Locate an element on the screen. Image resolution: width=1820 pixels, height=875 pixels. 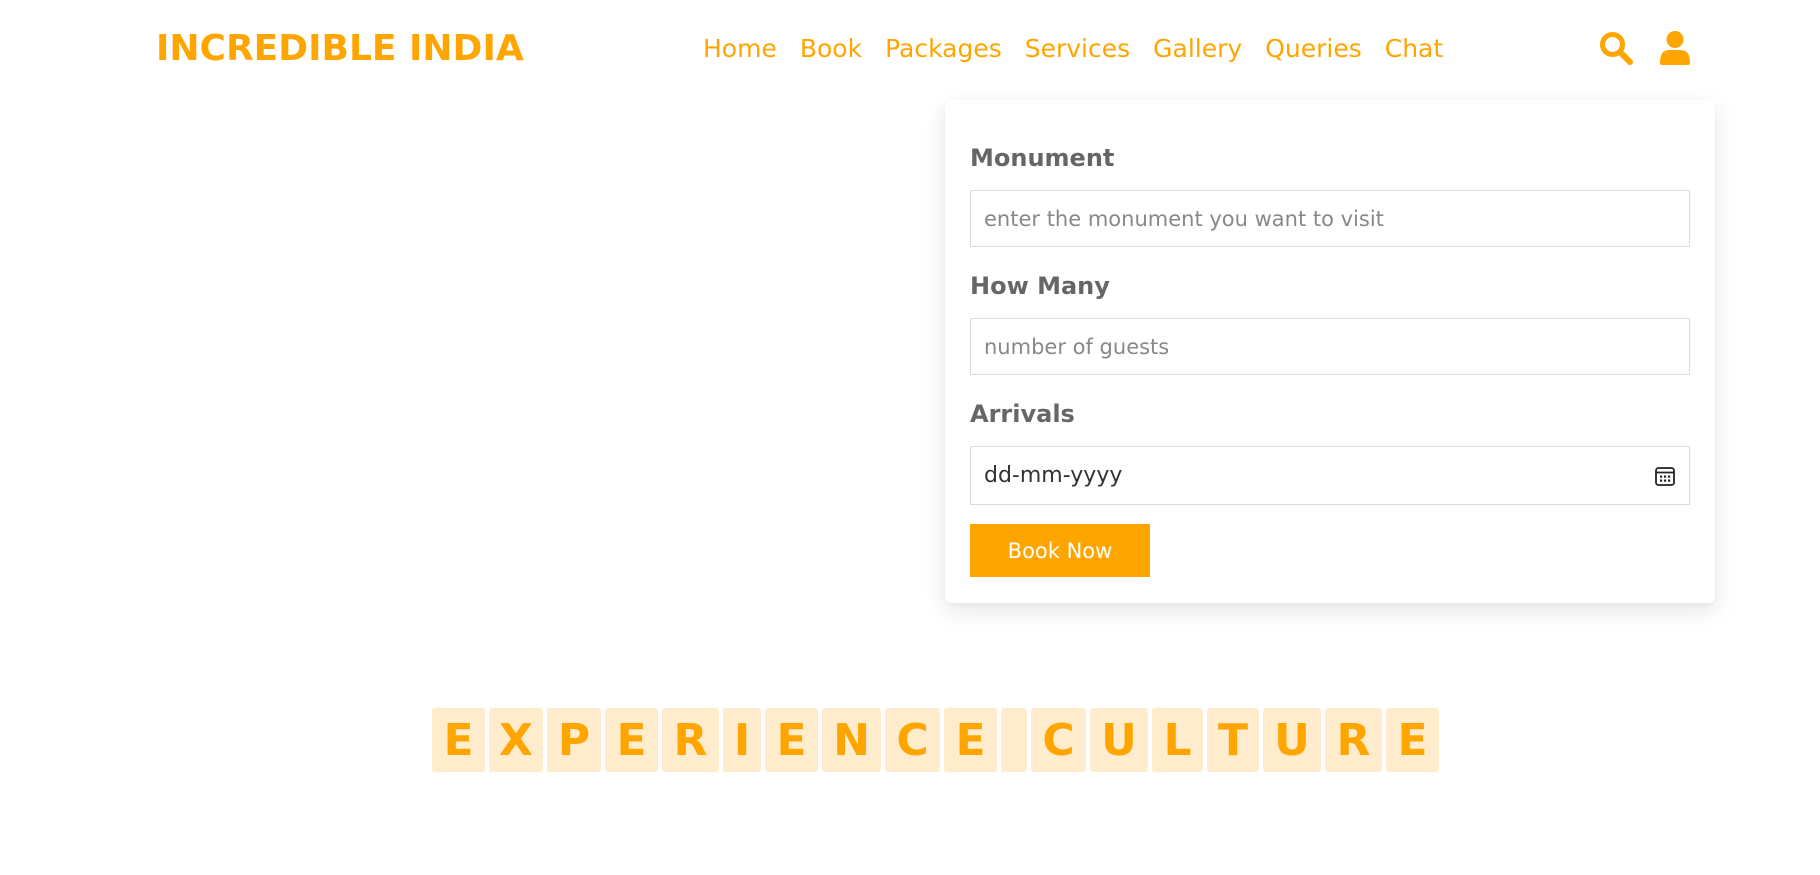
experience-culture-heading: E X P E R I E N C E C U L T U R E is located at coordinates (935, 740).